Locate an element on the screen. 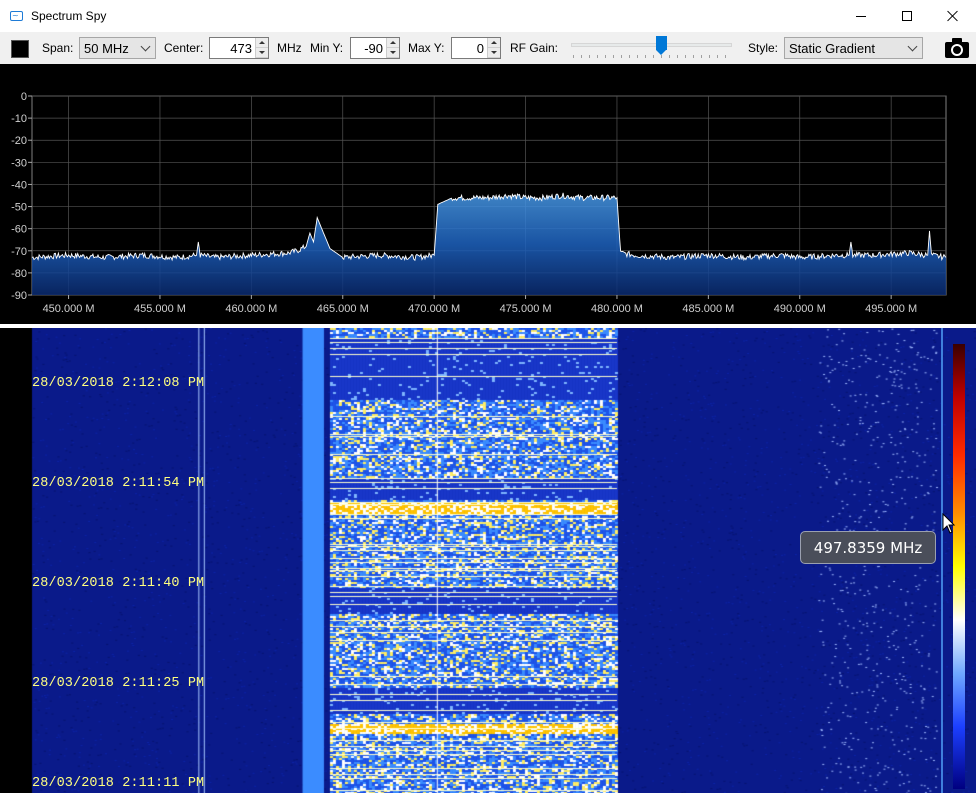 This screenshot has height=793, width=976. style-label: Style: is located at coordinates (763, 48).